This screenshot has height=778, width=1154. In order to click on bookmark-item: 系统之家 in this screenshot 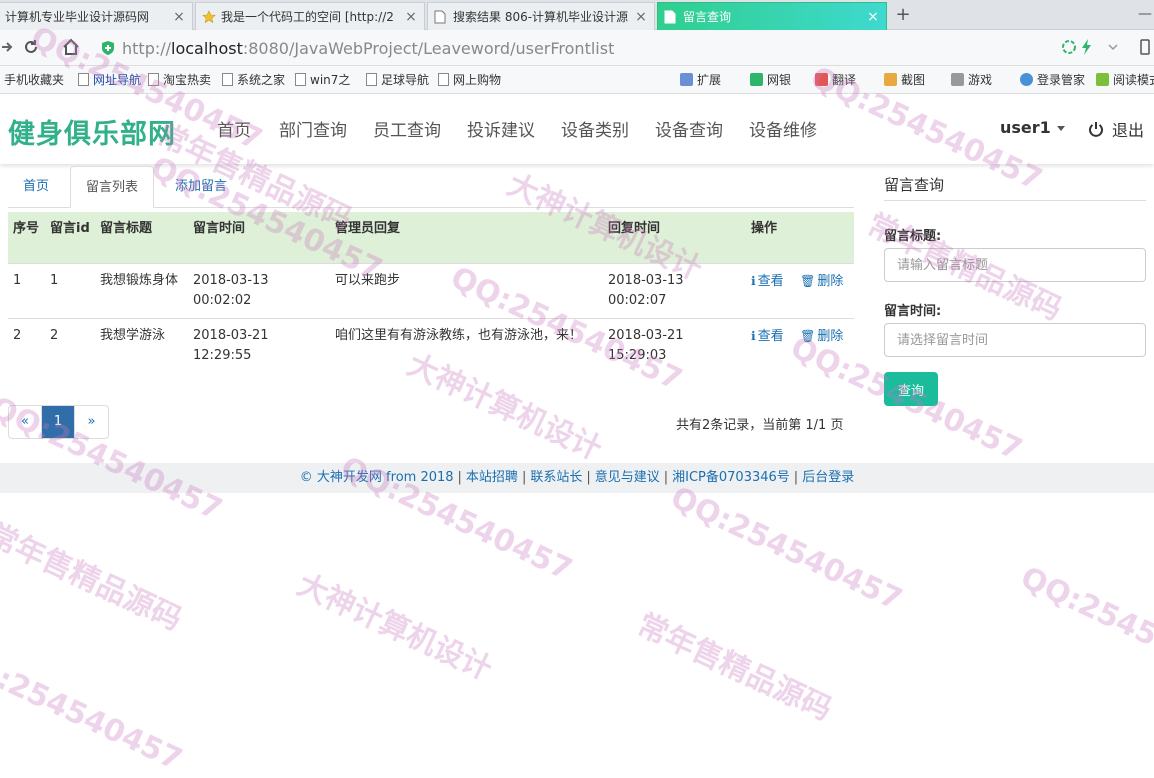, I will do `click(253, 79)`.